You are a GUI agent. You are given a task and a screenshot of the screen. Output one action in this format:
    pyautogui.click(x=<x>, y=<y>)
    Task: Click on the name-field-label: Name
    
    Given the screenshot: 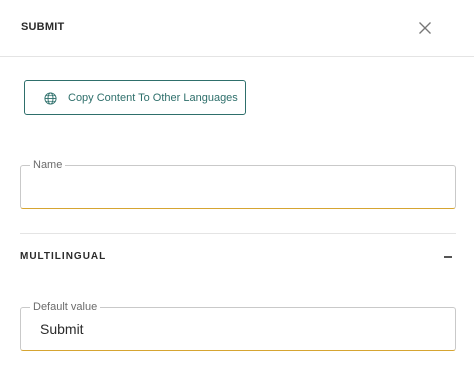 What is the action you would take?
    pyautogui.click(x=48, y=165)
    